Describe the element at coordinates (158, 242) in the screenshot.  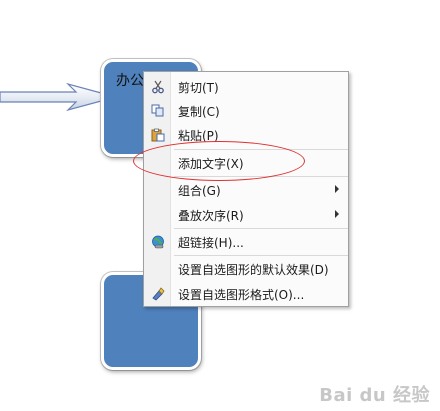
I see `hyperlink-globe-icon` at that location.